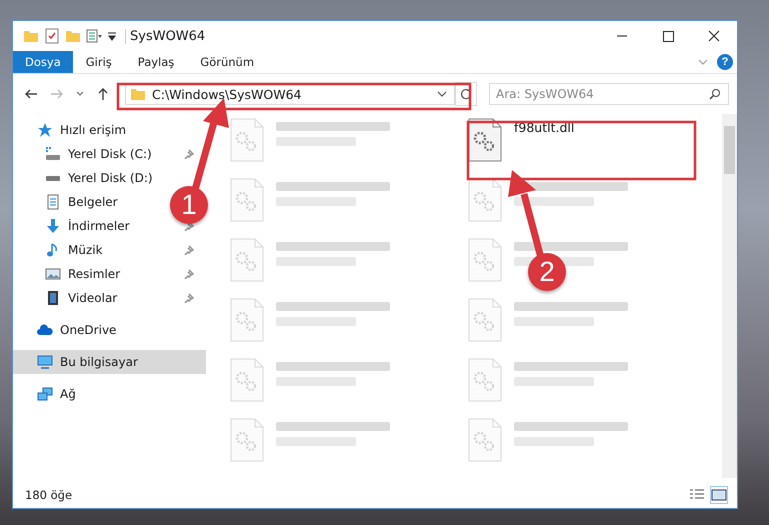 The image size is (769, 525). What do you see at coordinates (45, 362) in the screenshot?
I see `monitor-icon` at bounding box center [45, 362].